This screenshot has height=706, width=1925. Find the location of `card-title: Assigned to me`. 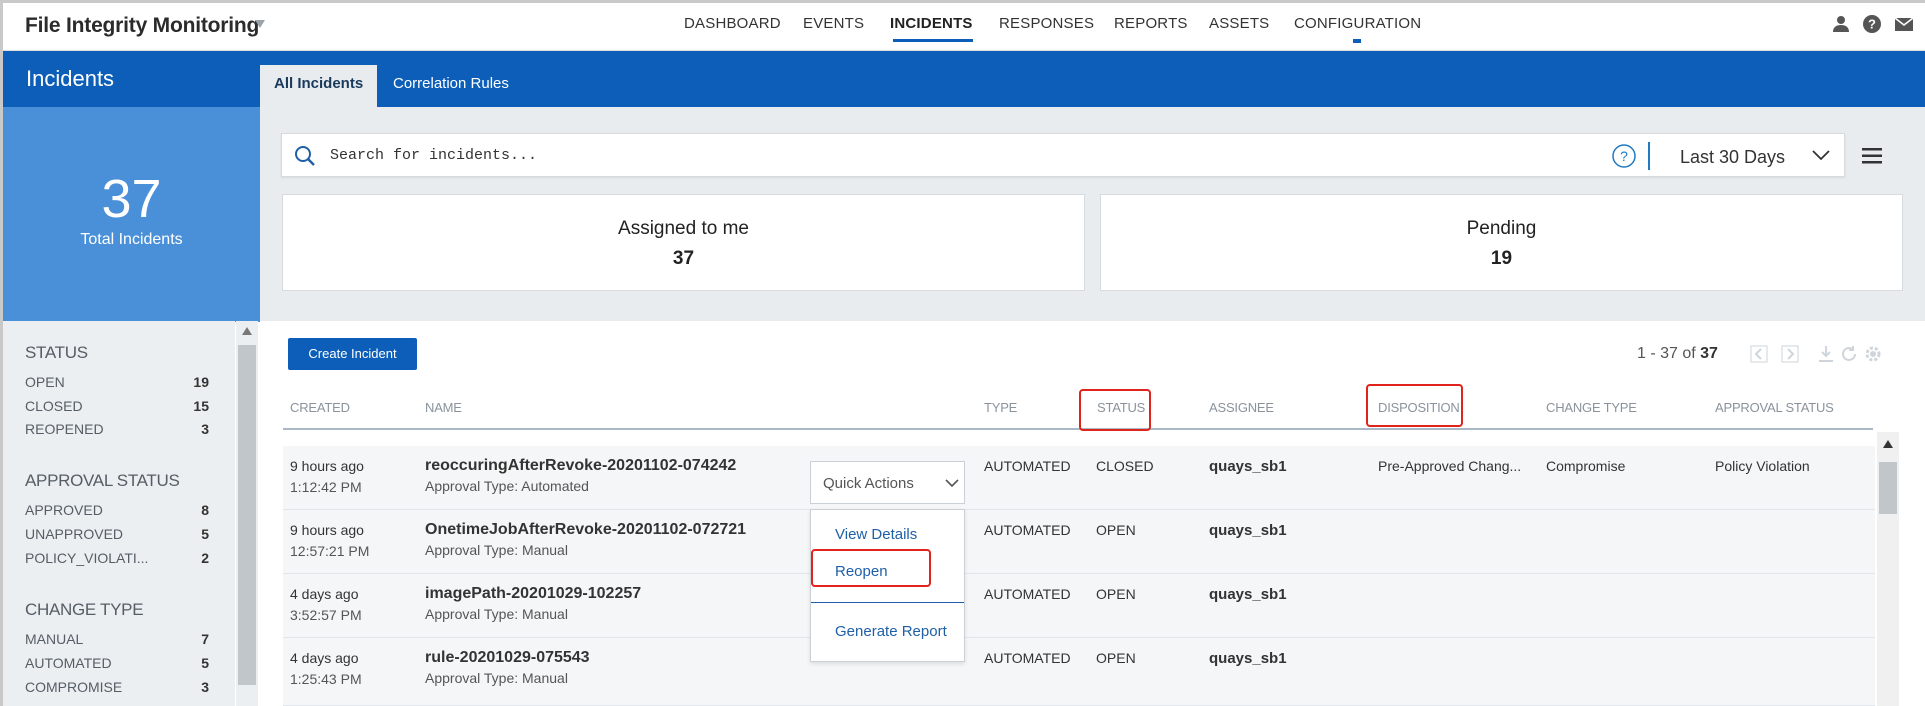

card-title: Assigned to me is located at coordinates (683, 228).